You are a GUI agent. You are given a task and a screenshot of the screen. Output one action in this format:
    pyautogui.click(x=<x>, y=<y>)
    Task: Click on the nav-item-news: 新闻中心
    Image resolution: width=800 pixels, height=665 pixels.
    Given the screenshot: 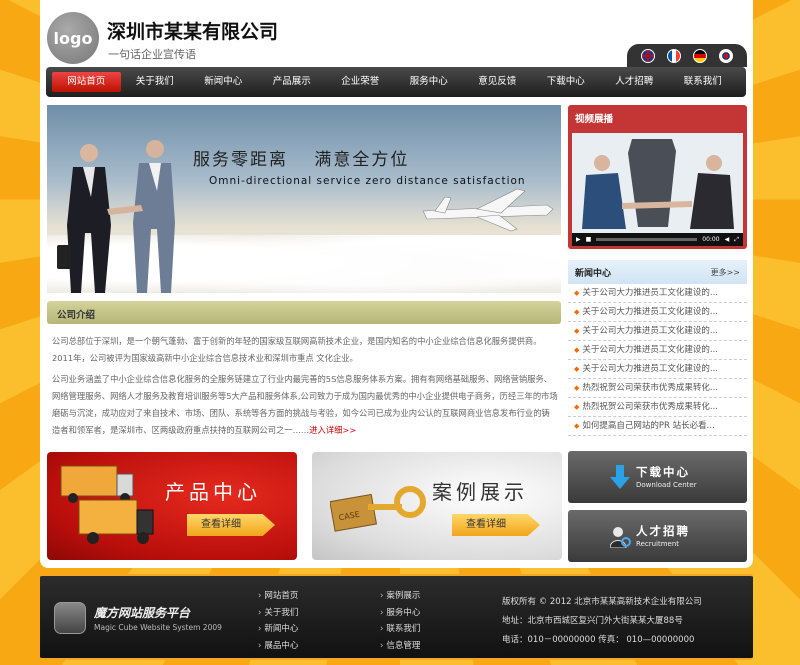 What is the action you would take?
    pyautogui.click(x=223, y=82)
    